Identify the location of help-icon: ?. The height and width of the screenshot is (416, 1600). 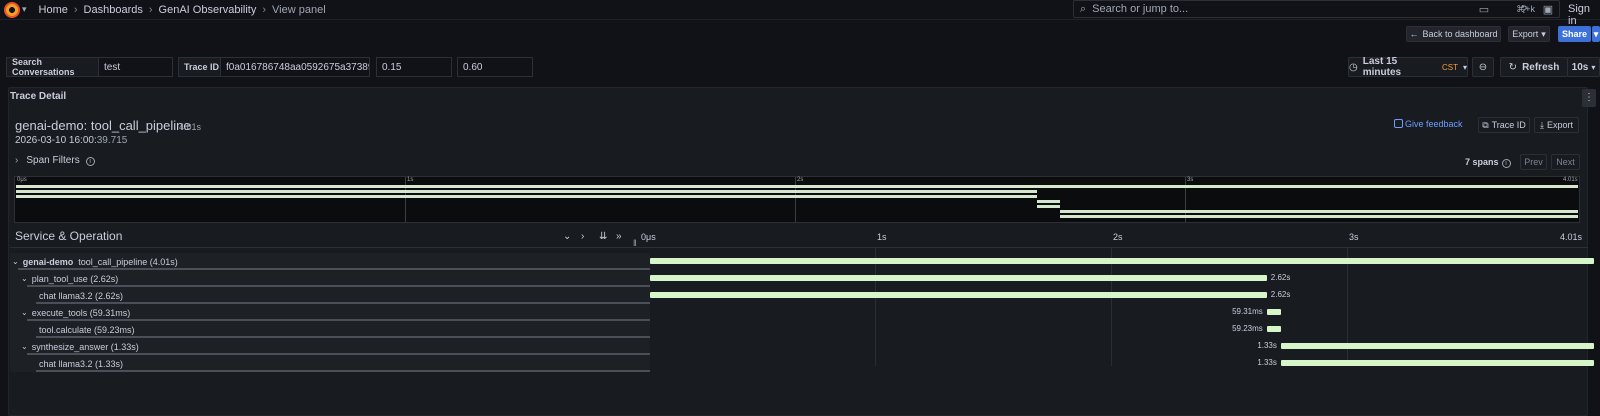
(1524, 10).